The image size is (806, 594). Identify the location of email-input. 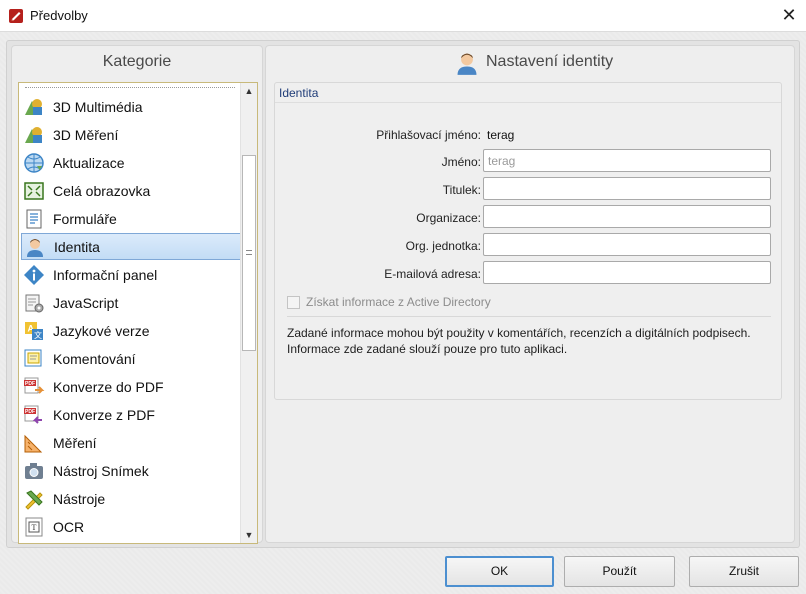
(627, 272).